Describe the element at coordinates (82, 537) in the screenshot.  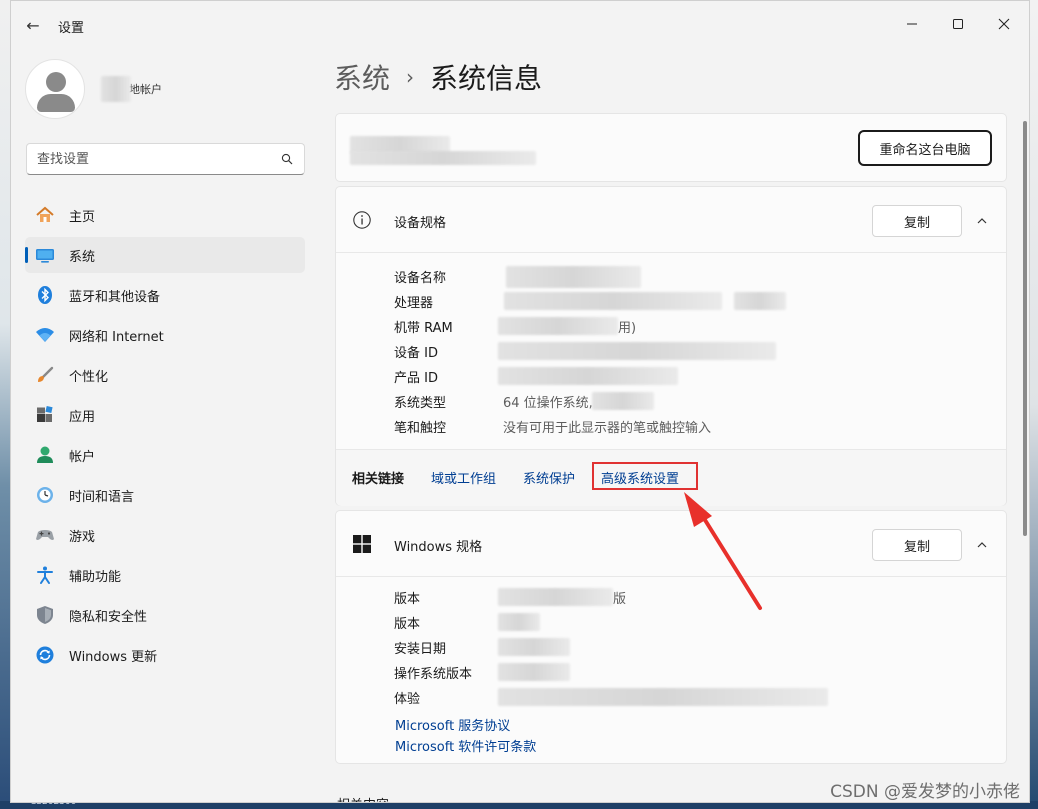
I see `sidebar-item-label: 游戏` at that location.